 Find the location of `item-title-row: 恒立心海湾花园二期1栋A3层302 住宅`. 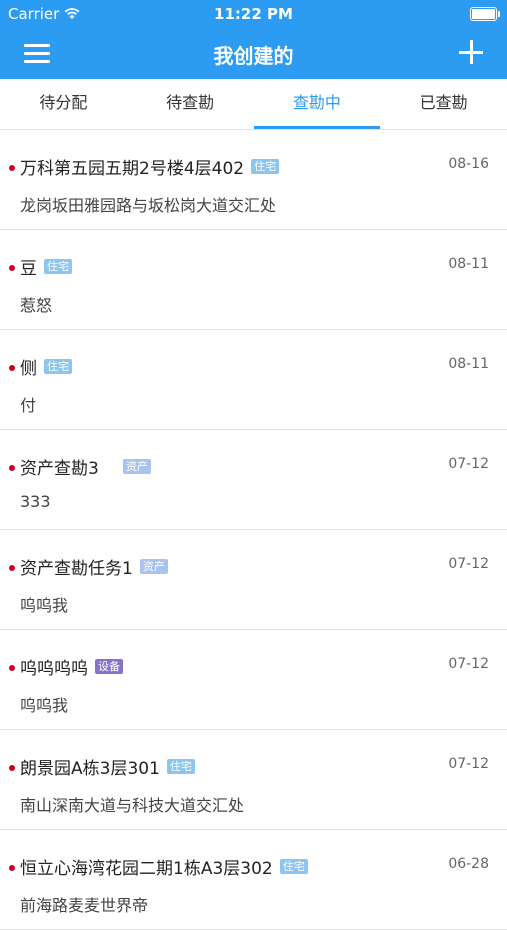

item-title-row: 恒立心海湾花园二期1栋A3层302 住宅 is located at coordinates (164, 866).